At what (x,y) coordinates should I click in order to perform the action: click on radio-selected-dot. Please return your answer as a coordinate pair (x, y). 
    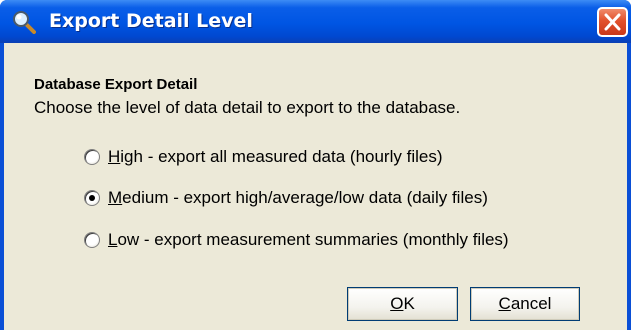
    Looking at the image, I should click on (92, 198).